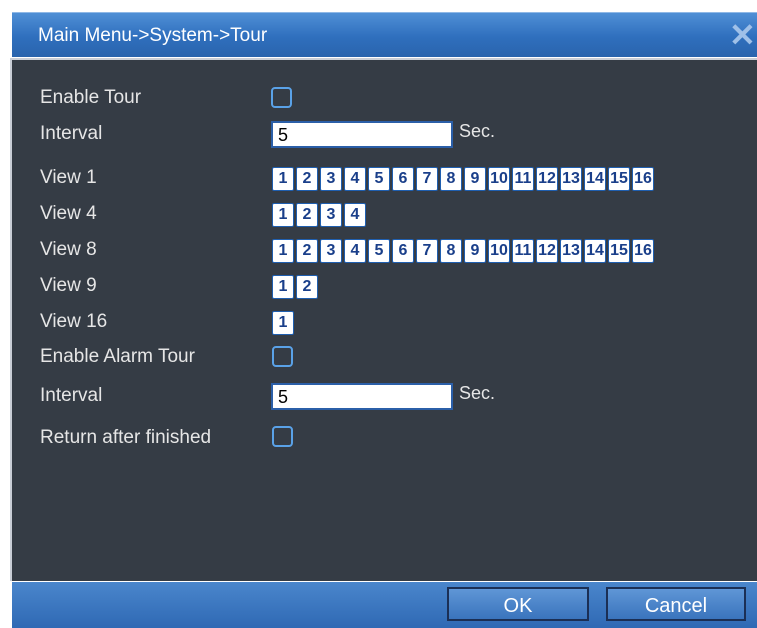 The image size is (757, 628). What do you see at coordinates (282, 356) in the screenshot?
I see `enable-alarm-tour-checkbox` at bounding box center [282, 356].